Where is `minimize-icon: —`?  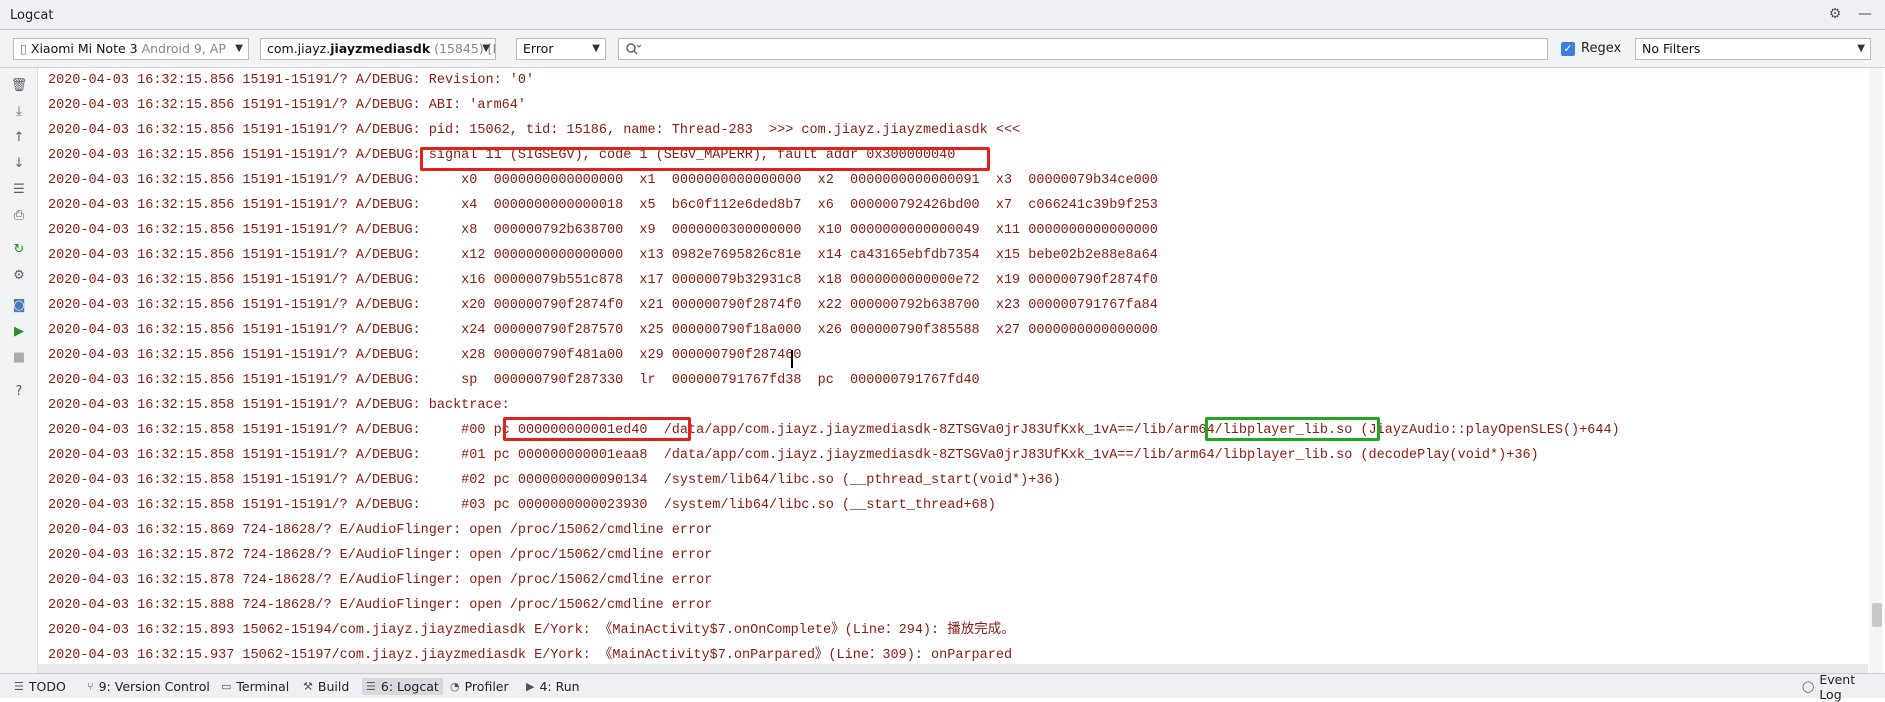
minimize-icon: — is located at coordinates (1865, 14).